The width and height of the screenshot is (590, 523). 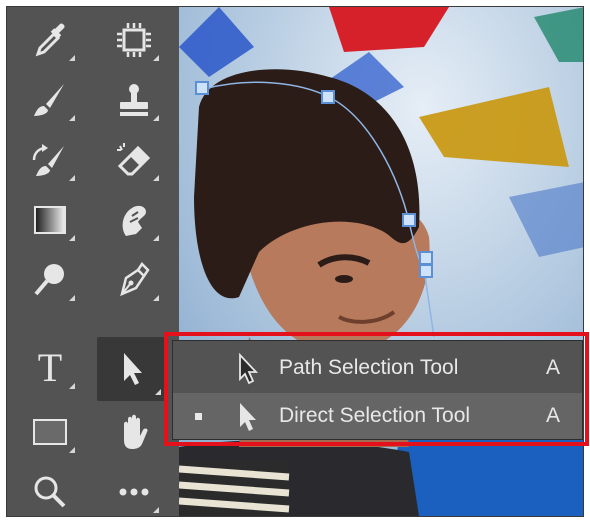 I want to click on hand-icon, so click(x=136, y=431).